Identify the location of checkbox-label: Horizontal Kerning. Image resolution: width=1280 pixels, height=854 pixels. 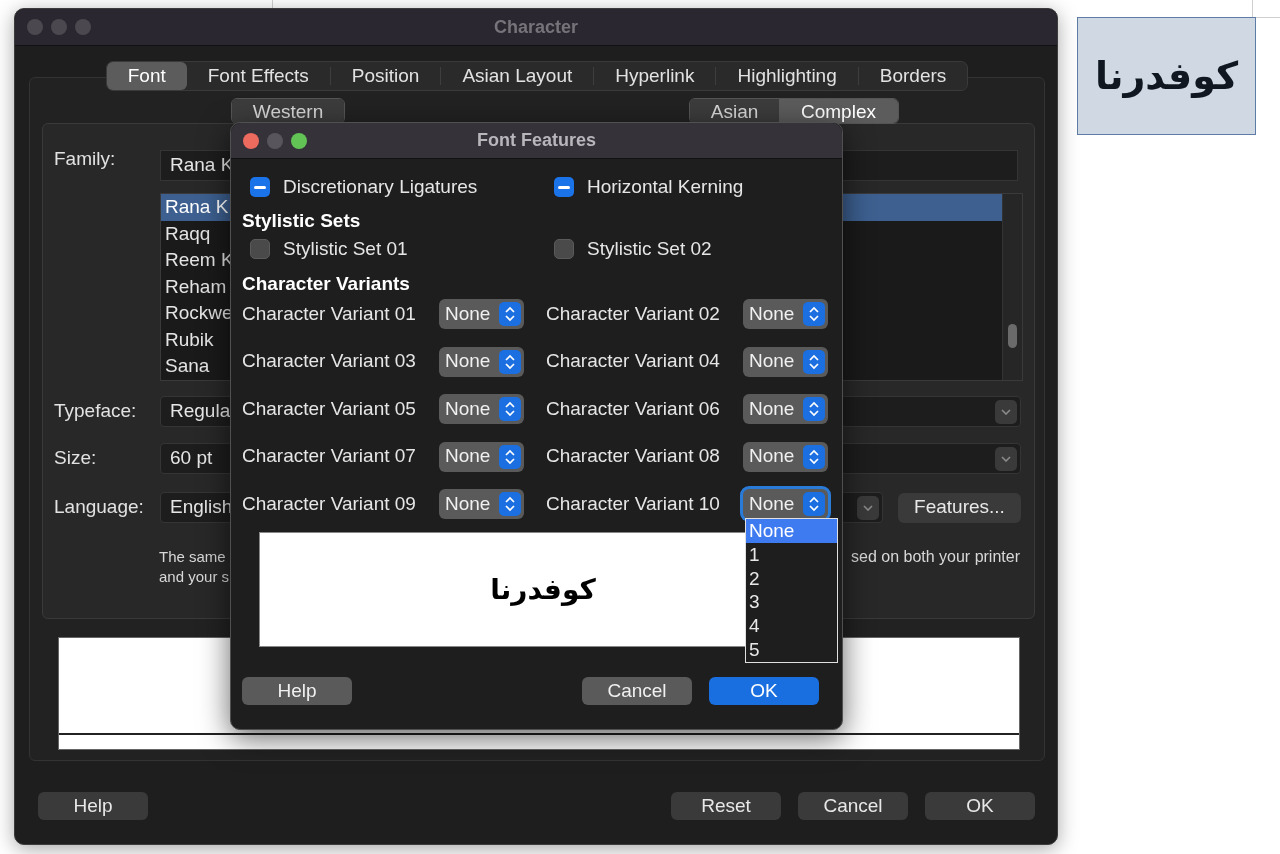
(665, 186).